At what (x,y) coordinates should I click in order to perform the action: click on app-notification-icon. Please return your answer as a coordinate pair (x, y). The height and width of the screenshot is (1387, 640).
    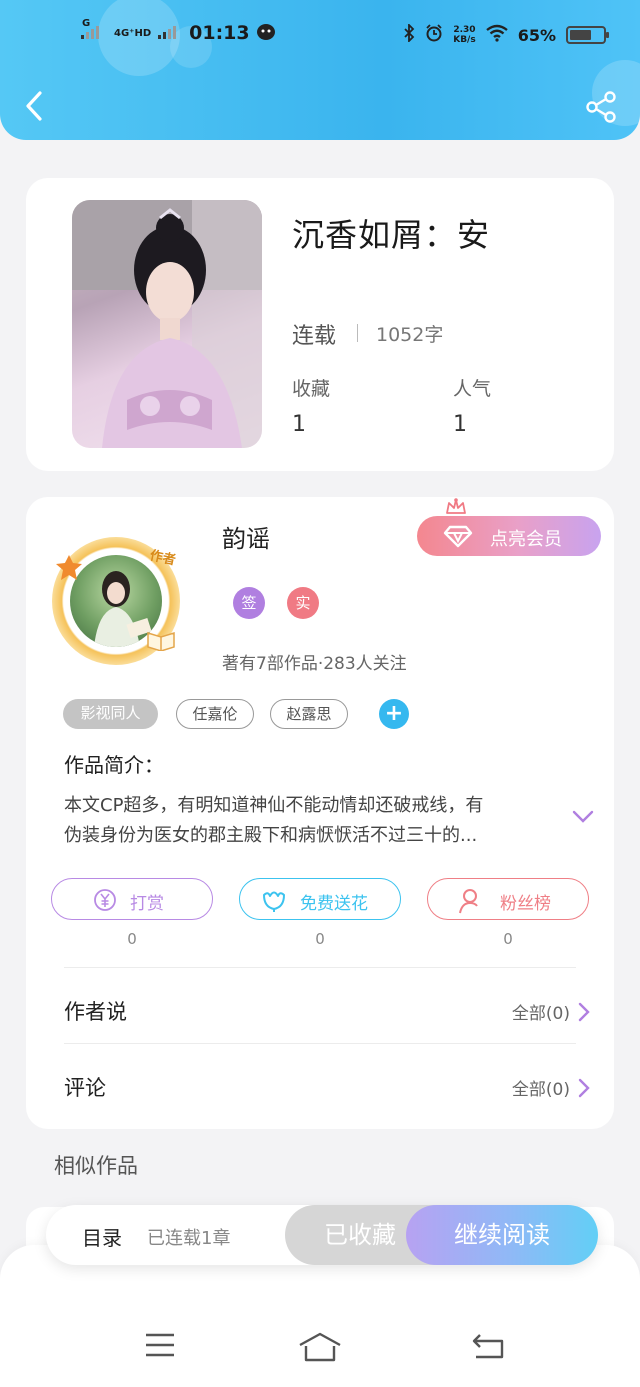
    Looking at the image, I should click on (266, 33).